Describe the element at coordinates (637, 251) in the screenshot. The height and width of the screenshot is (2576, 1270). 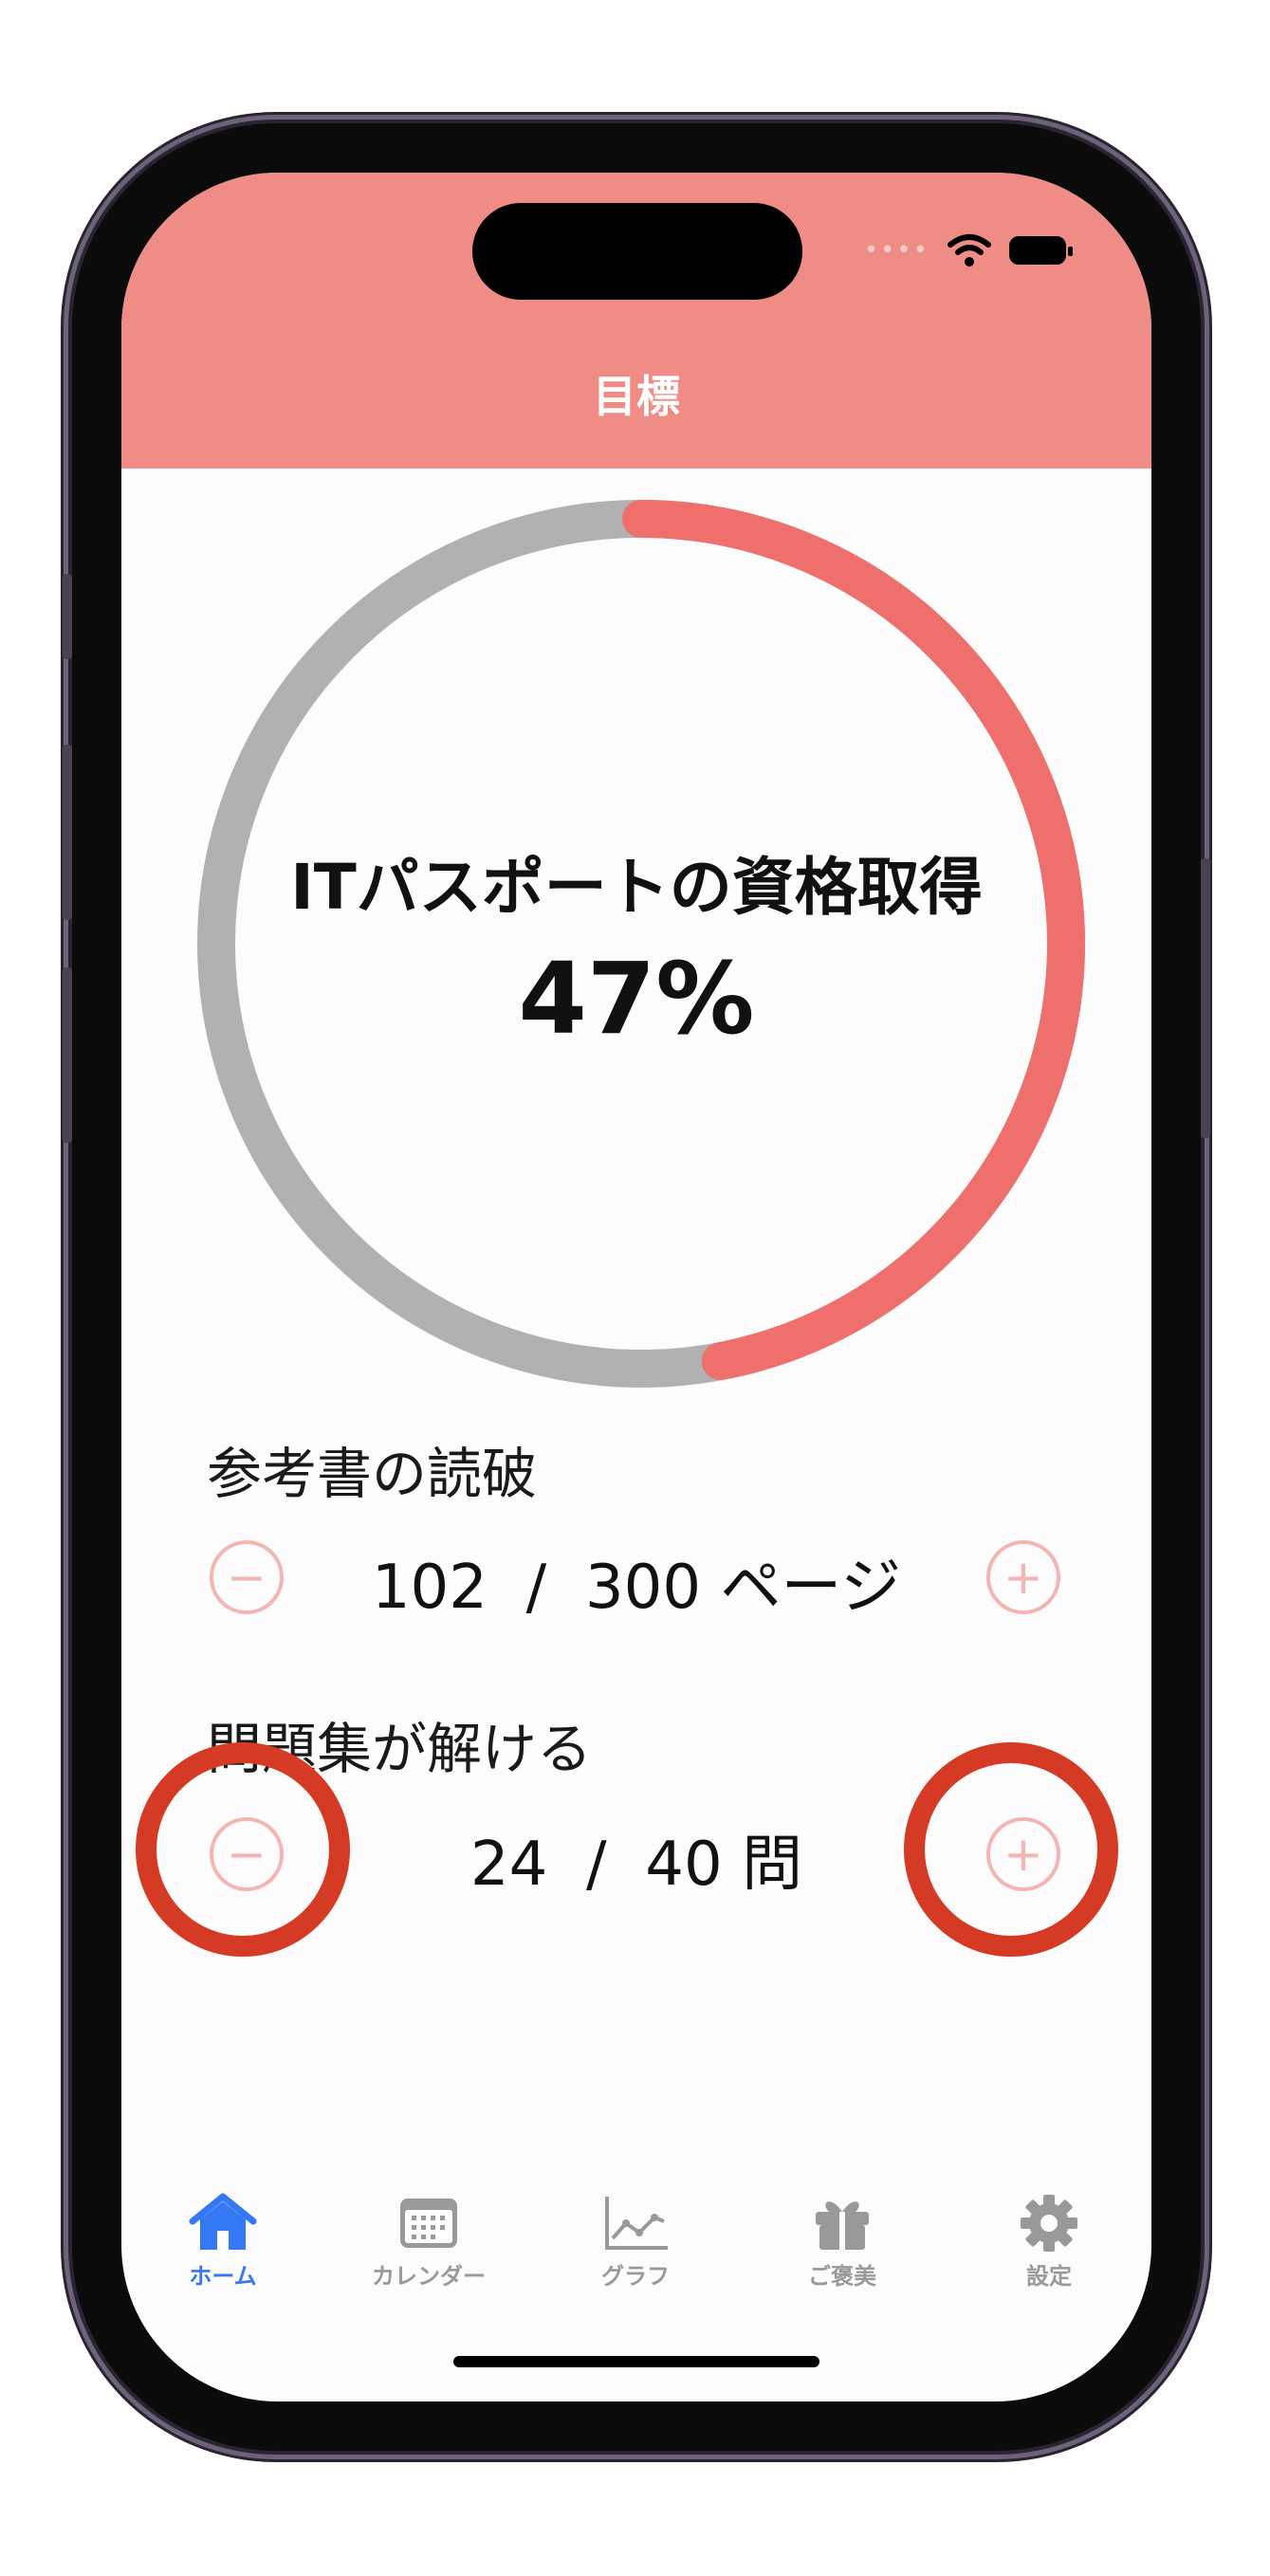
I see `dynamic-island` at that location.